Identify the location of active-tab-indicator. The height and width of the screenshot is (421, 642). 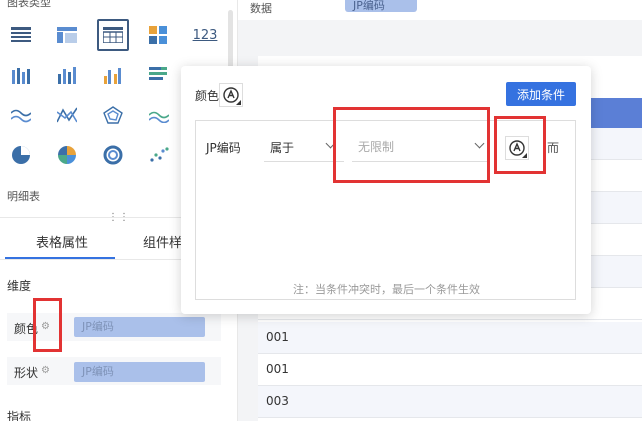
(60, 258).